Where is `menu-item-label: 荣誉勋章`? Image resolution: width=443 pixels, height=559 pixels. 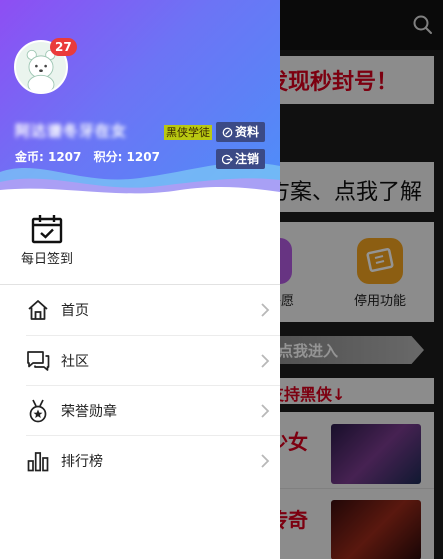
menu-item-label: 荣誉勋章 is located at coordinates (89, 411).